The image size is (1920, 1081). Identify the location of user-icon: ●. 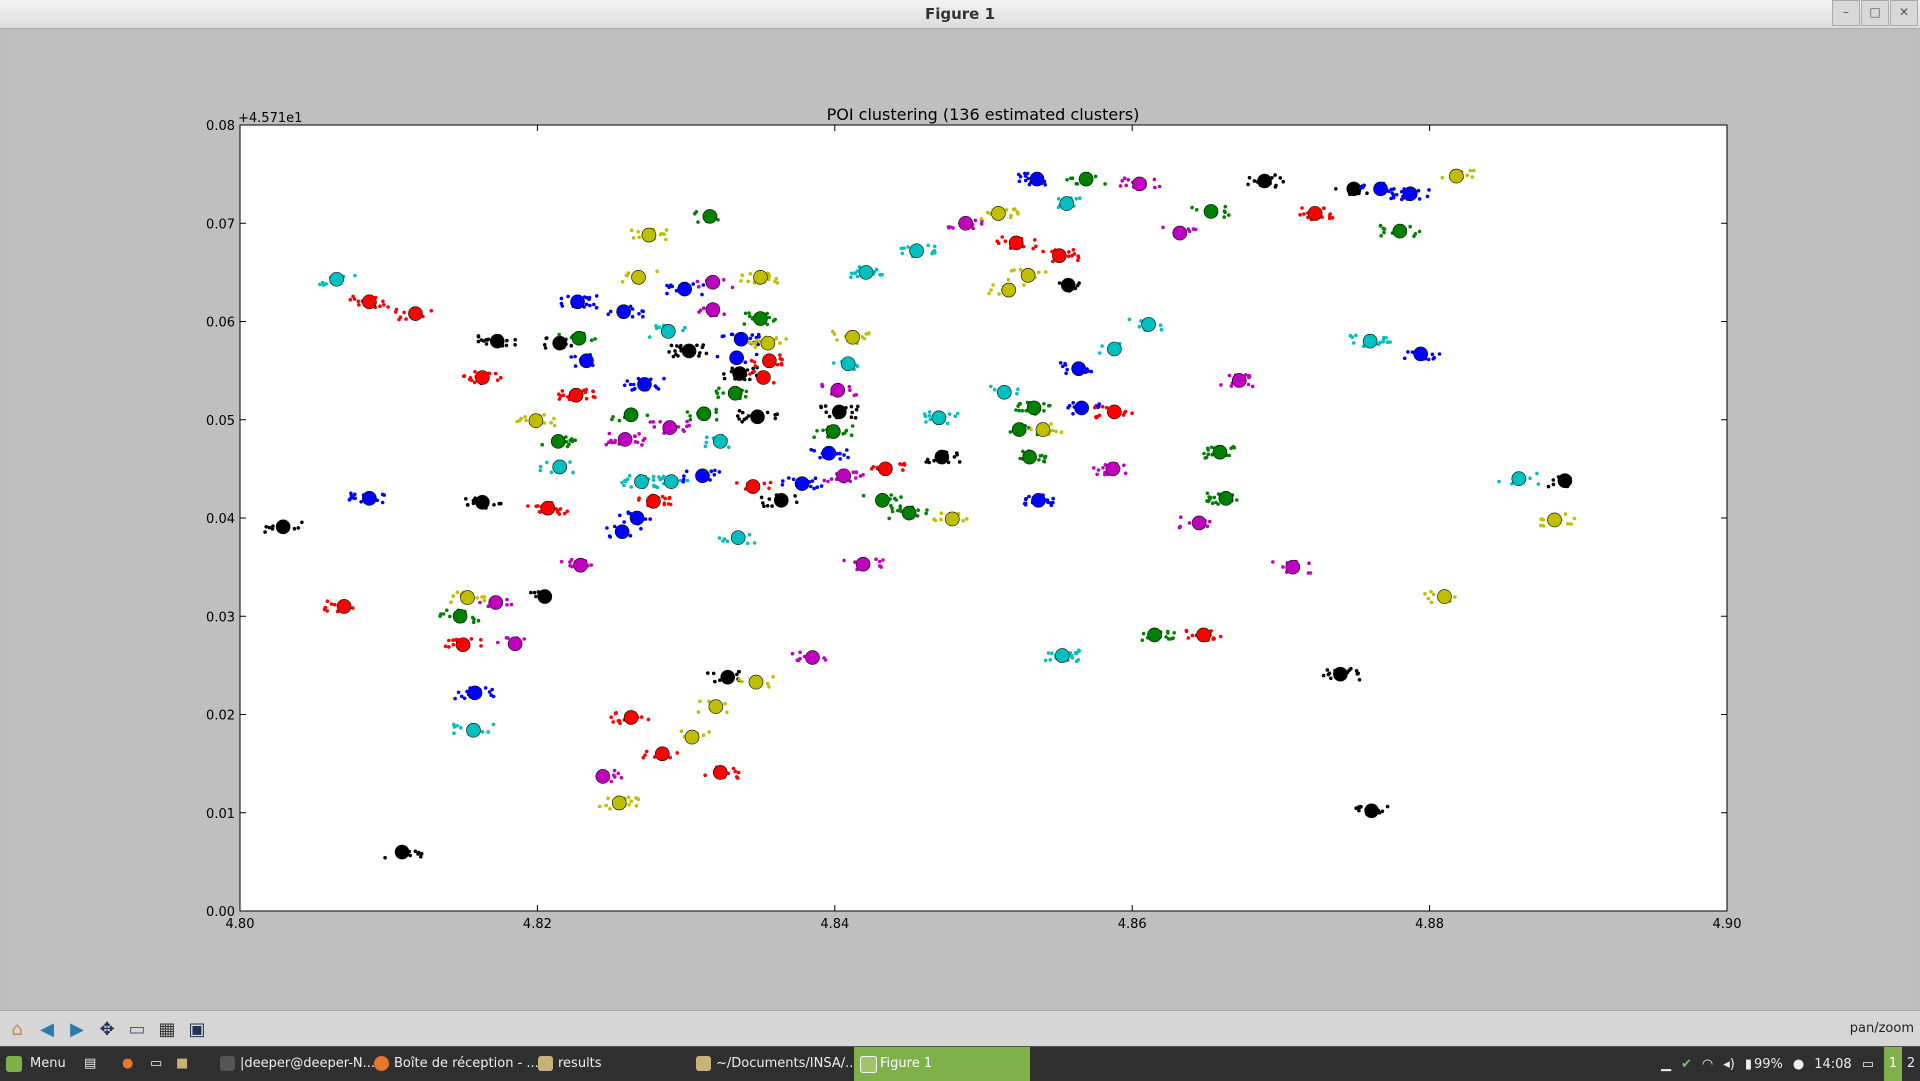
(1798, 1064).